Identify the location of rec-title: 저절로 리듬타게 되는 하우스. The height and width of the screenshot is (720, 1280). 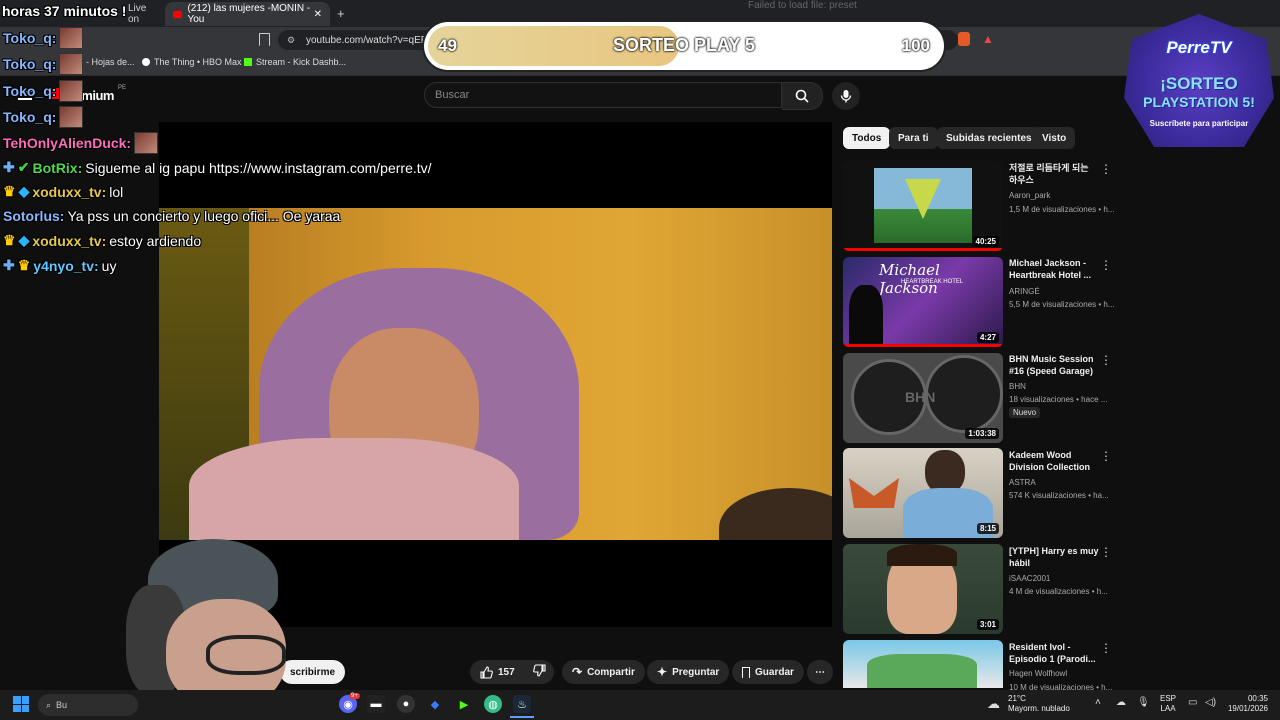
(1054, 174).